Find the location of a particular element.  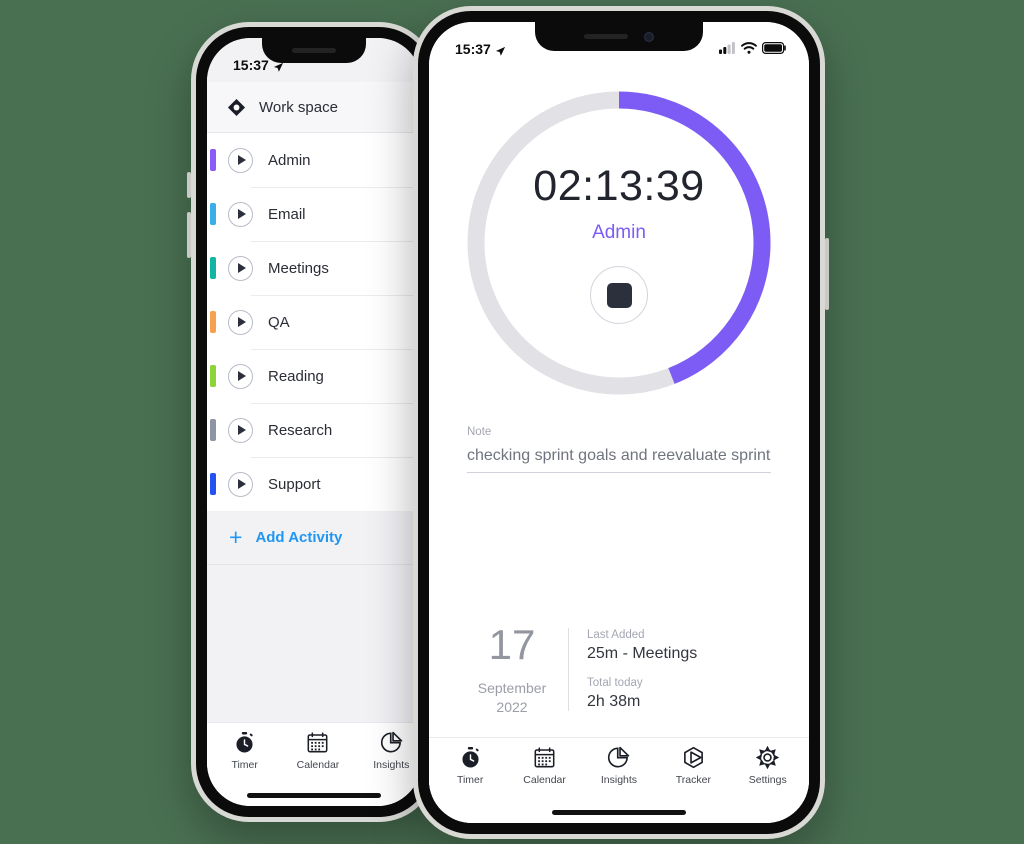

stop-button is located at coordinates (619, 295).